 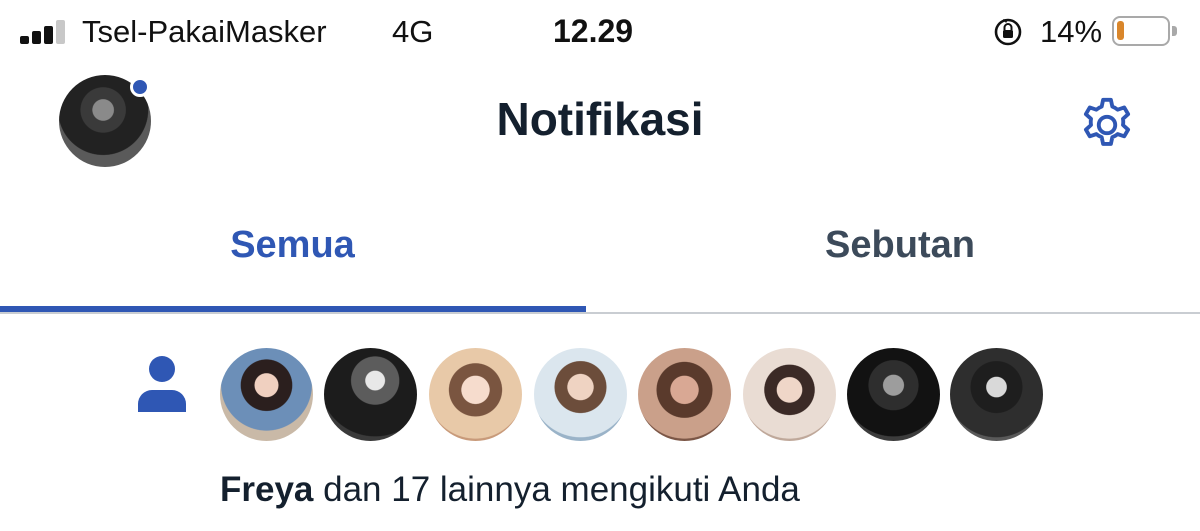 I want to click on person-icon, so click(x=162, y=384).